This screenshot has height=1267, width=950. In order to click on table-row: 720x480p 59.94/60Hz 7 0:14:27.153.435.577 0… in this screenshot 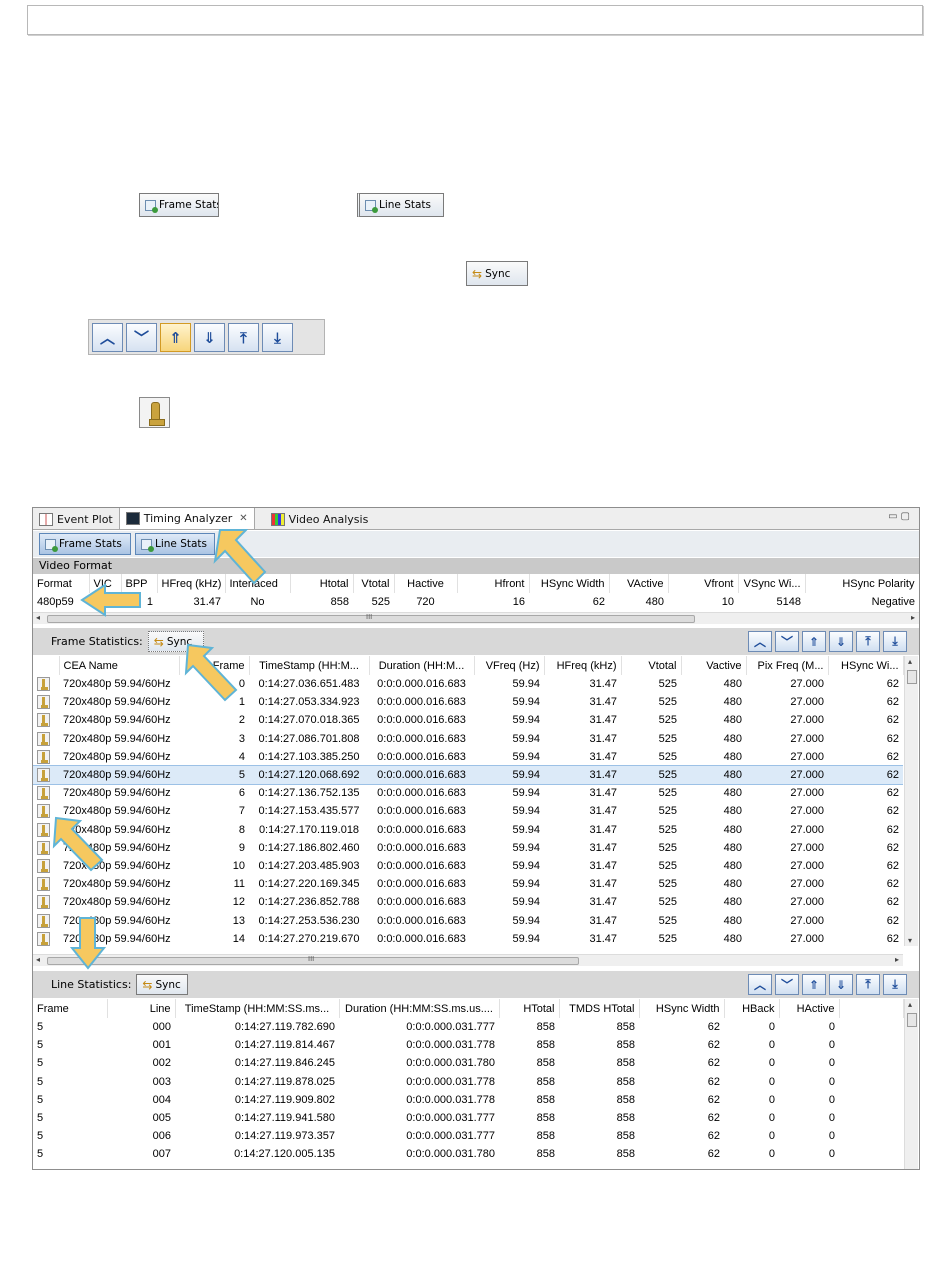, I will do `click(468, 811)`.